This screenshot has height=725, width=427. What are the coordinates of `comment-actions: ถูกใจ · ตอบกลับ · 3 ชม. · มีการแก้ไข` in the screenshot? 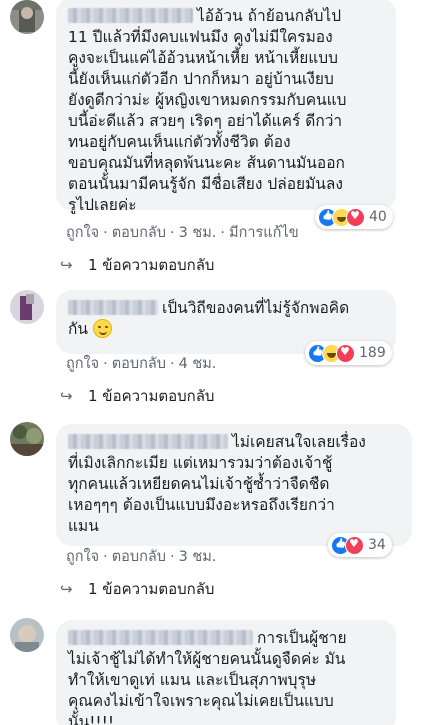 It's located at (182, 233).